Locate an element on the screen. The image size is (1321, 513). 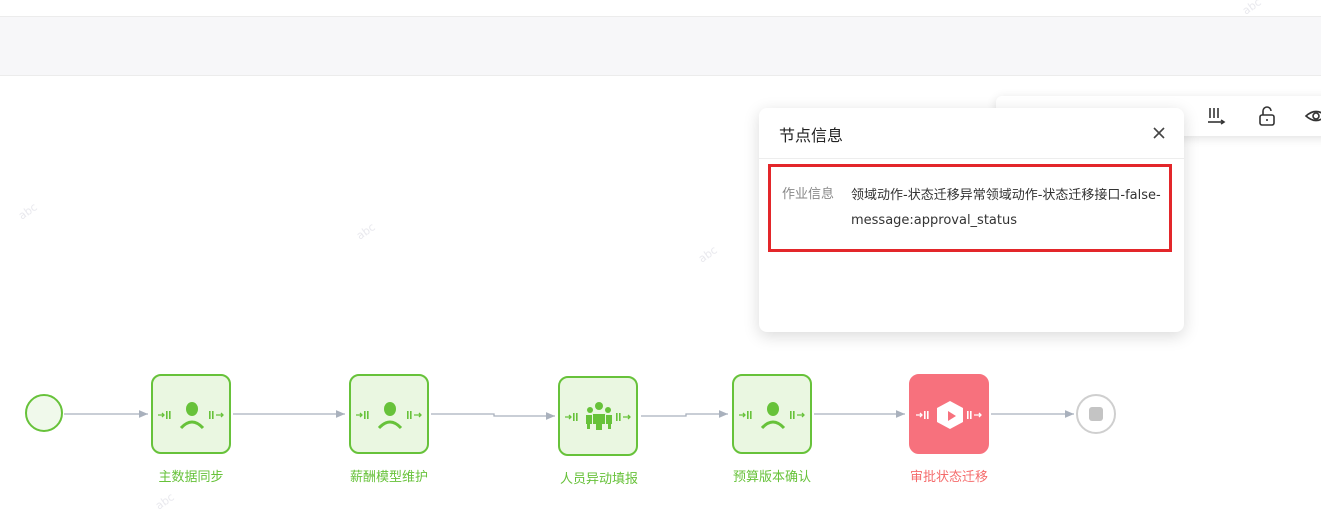
flow-node-label: 主数据同步 is located at coordinates (191, 477).